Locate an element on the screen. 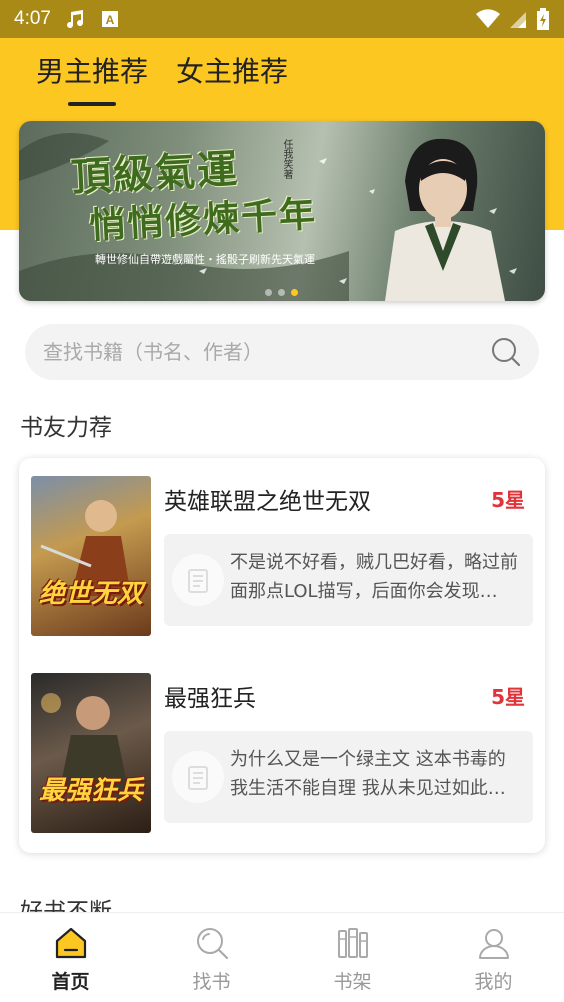 The width and height of the screenshot is (564, 1002). wifi-icon is located at coordinates (488, 18).